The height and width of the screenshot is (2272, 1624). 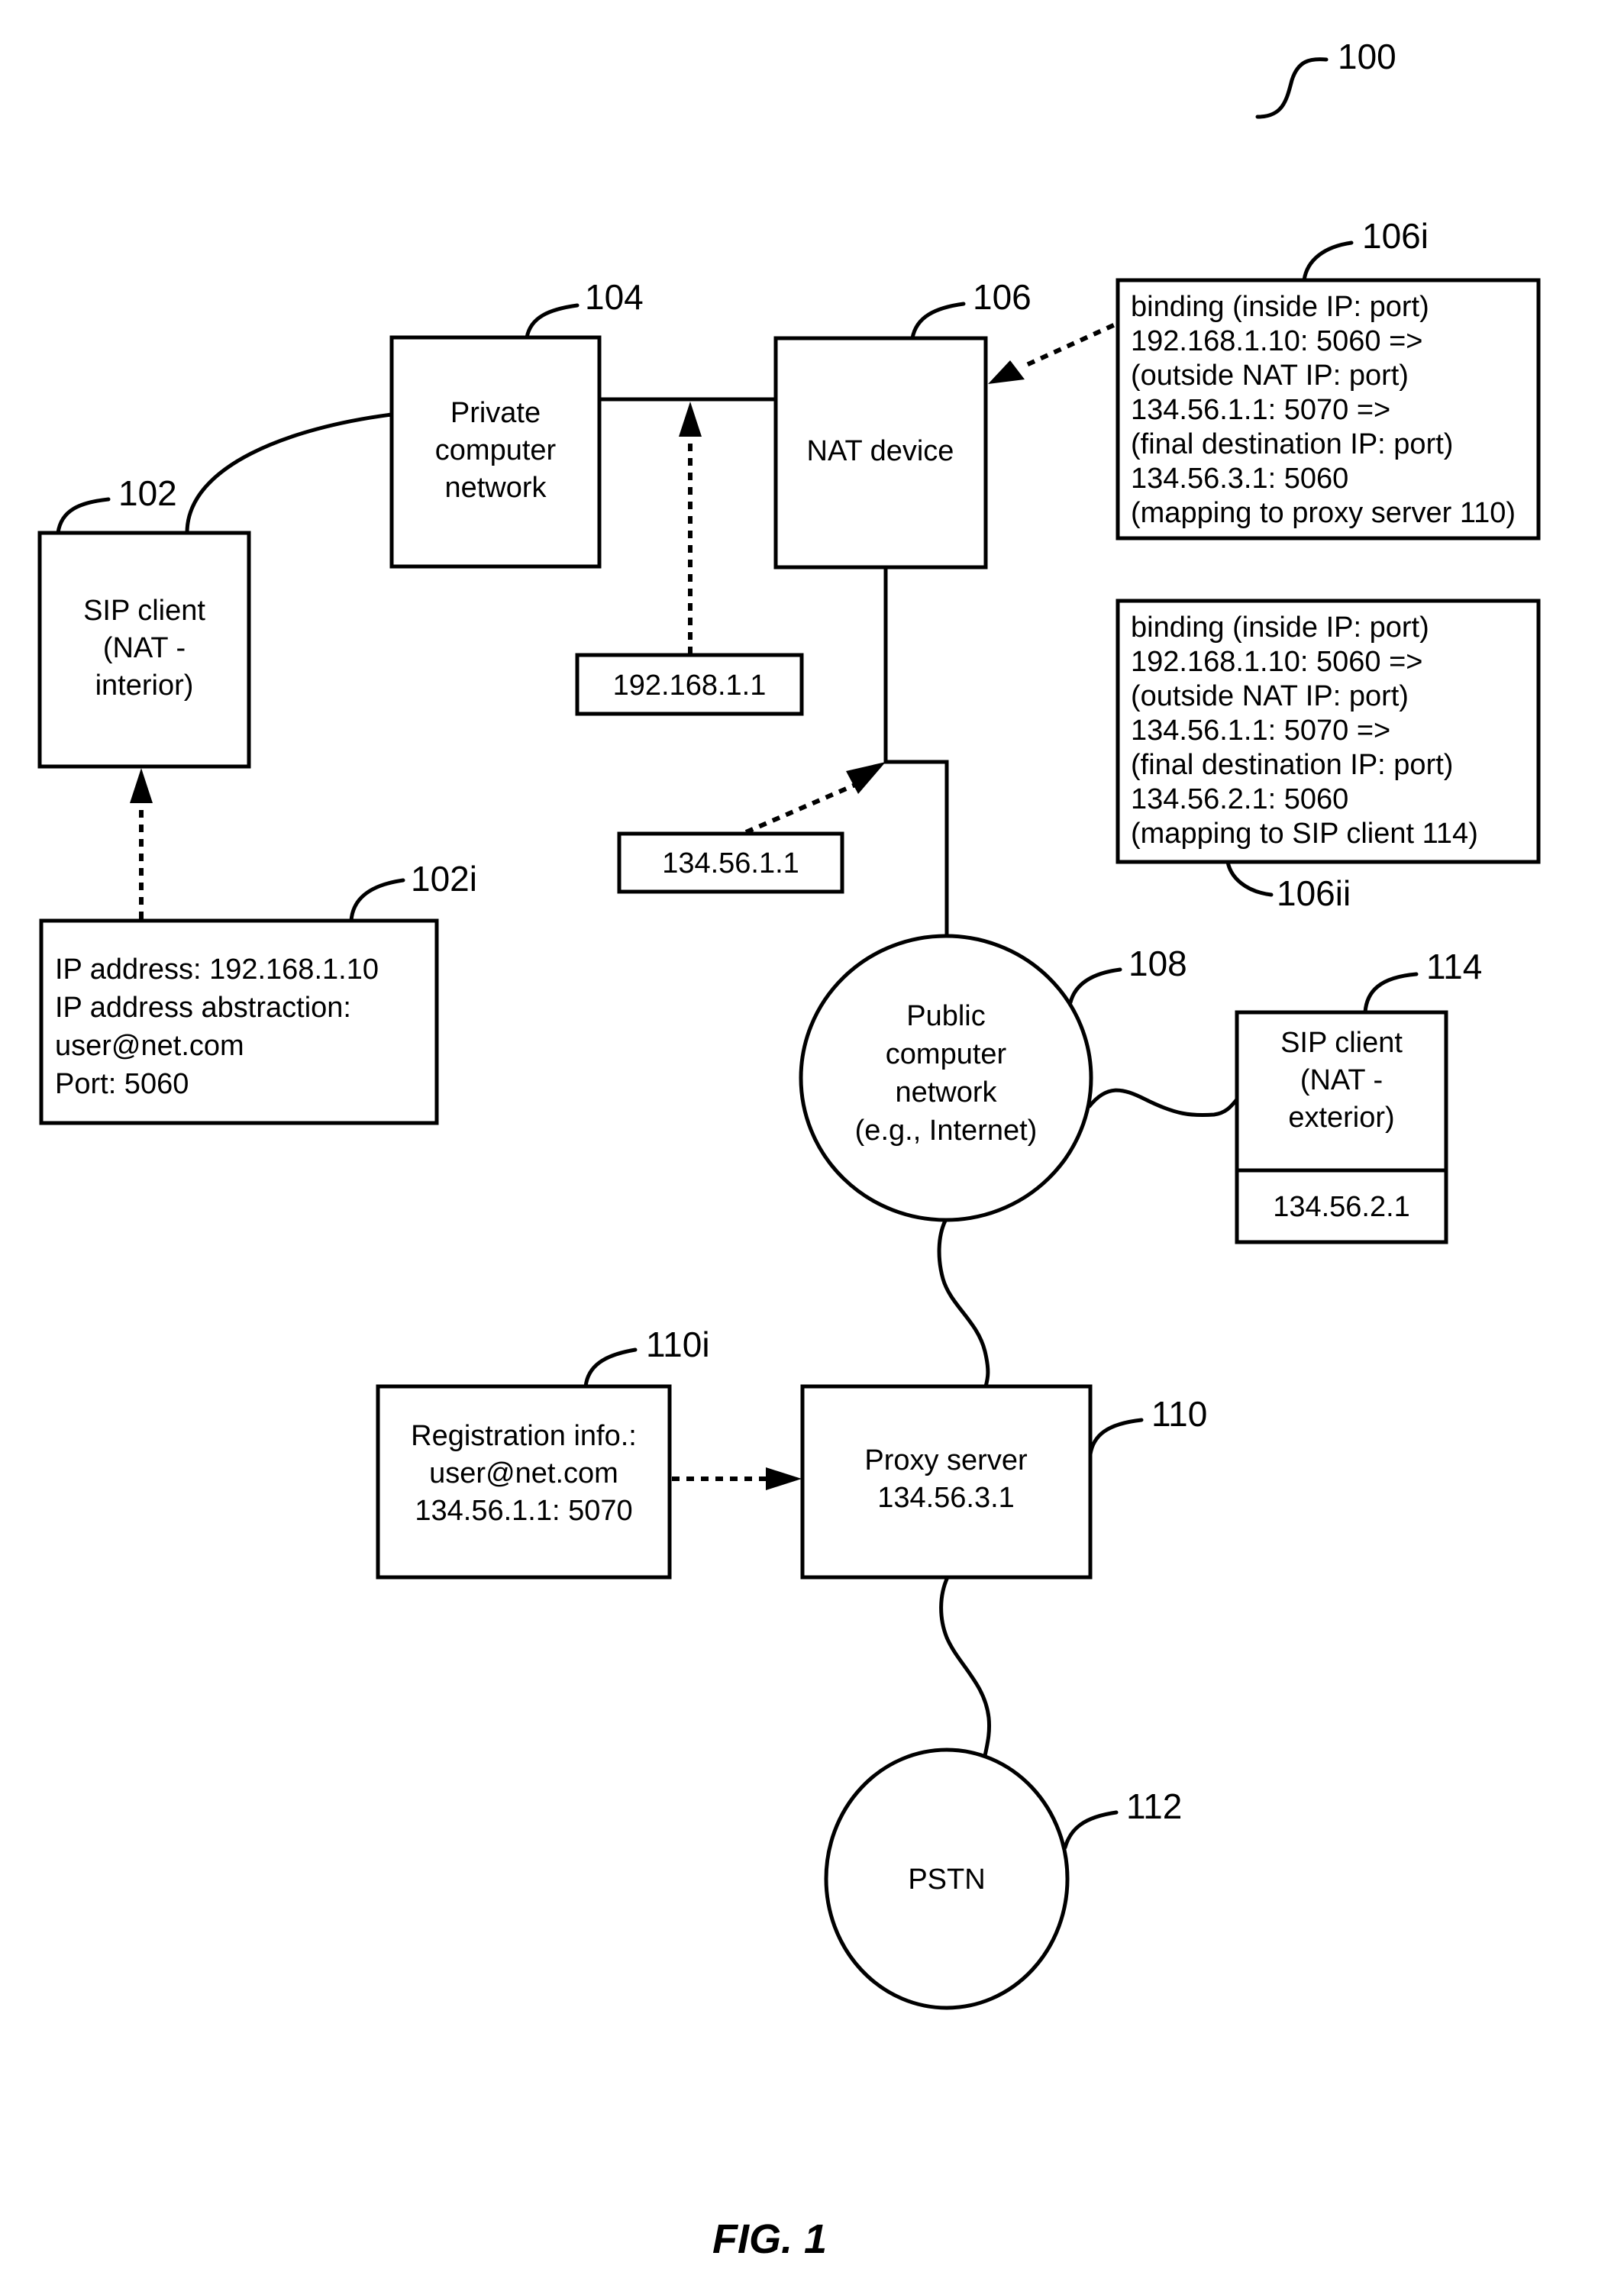 I want to click on binding-106ii-line-1: binding (inside IP: port), so click(x=1280, y=628).